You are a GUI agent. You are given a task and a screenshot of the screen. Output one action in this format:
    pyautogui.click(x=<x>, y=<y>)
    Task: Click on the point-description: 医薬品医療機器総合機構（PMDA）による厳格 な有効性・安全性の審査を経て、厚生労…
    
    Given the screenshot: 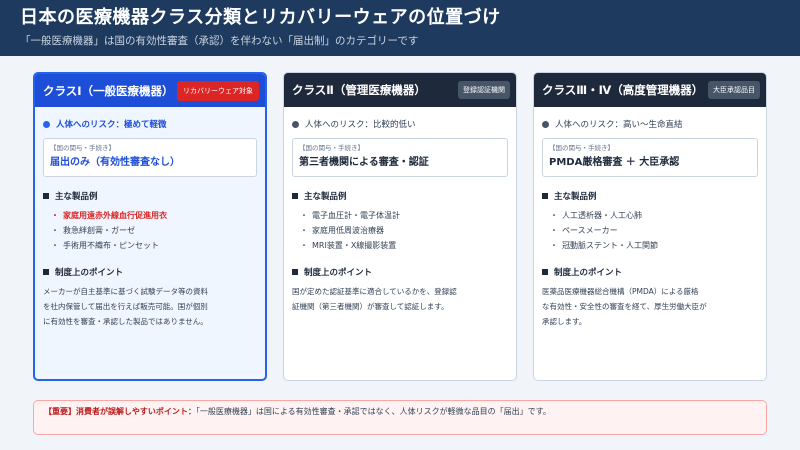 What is the action you would take?
    pyautogui.click(x=650, y=306)
    